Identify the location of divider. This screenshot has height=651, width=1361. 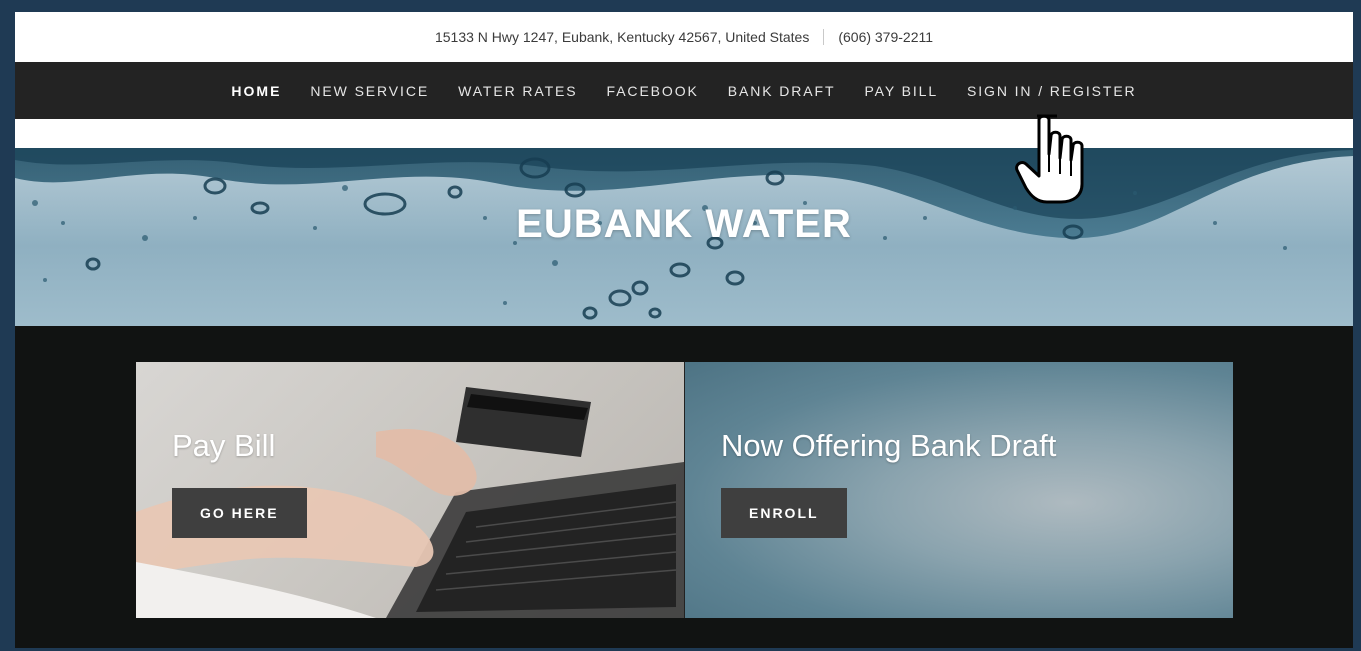
(824, 37).